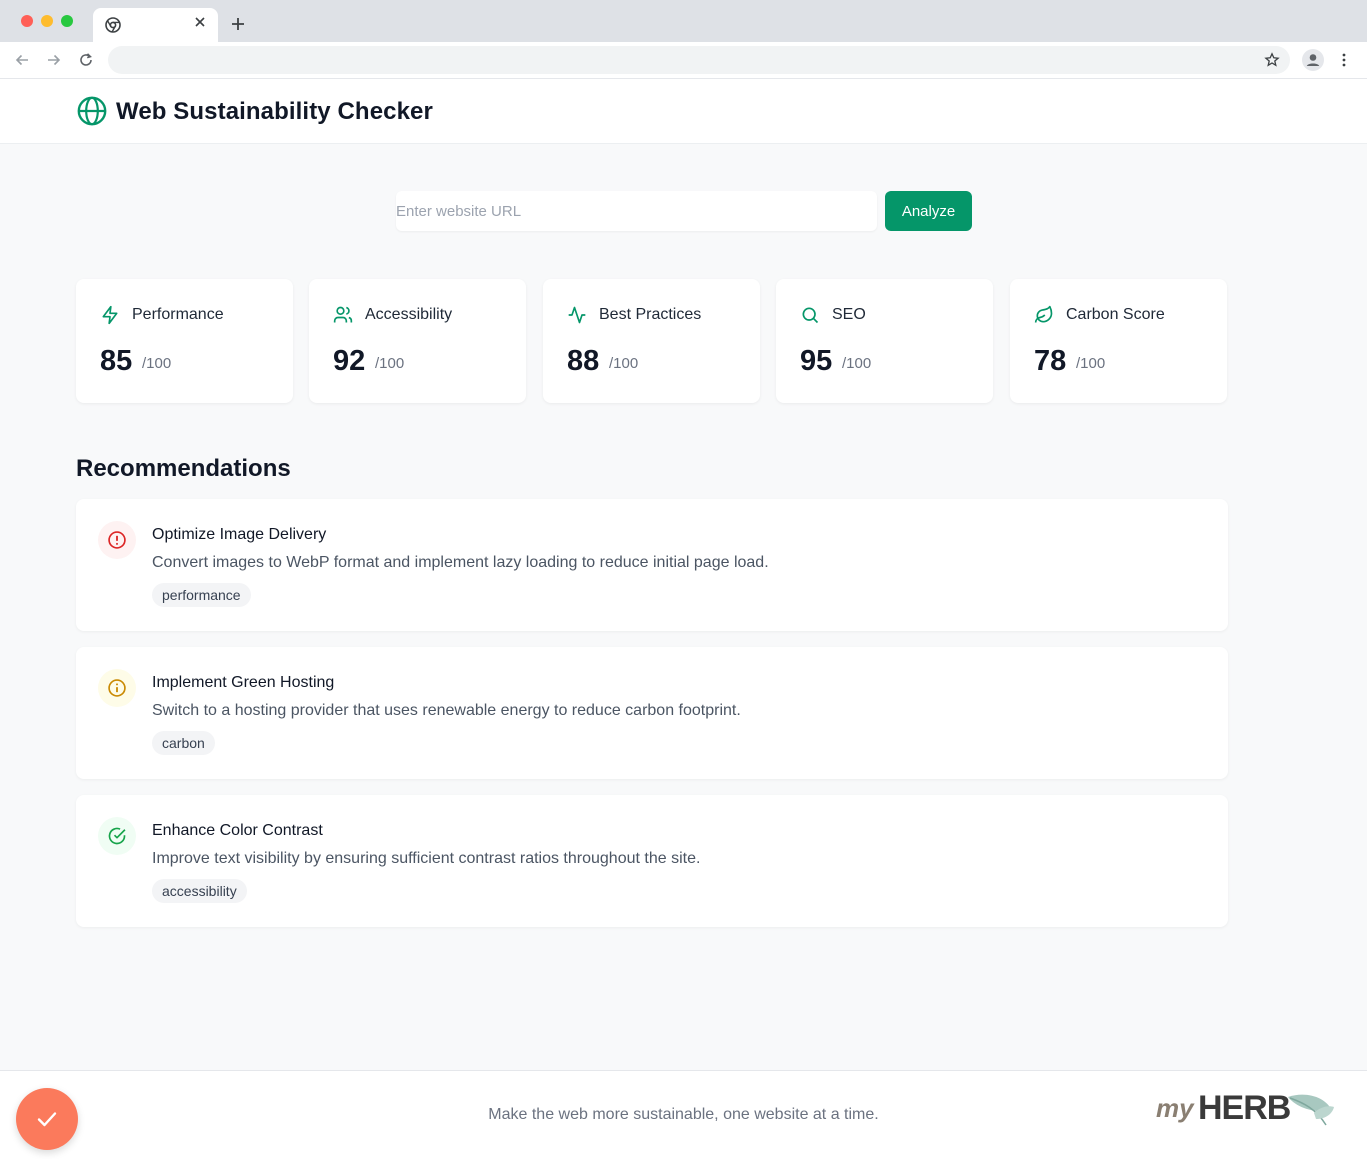 The width and height of the screenshot is (1367, 1159). I want to click on score-label: Performance, so click(178, 314).